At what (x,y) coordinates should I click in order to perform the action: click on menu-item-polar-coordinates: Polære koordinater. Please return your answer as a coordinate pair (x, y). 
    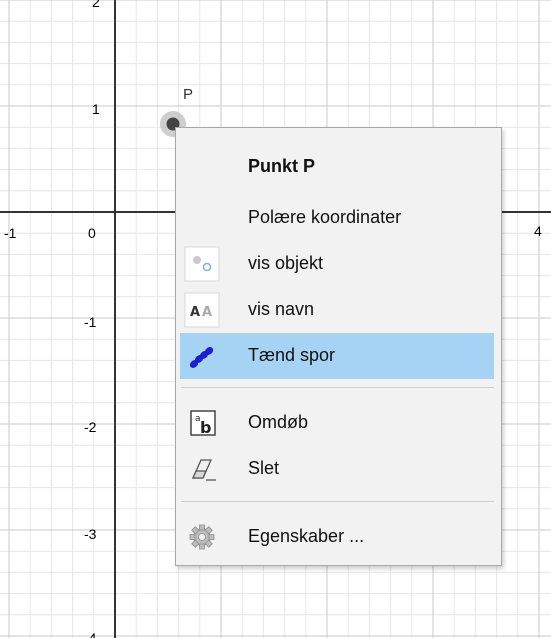
    Looking at the image, I should click on (337, 218).